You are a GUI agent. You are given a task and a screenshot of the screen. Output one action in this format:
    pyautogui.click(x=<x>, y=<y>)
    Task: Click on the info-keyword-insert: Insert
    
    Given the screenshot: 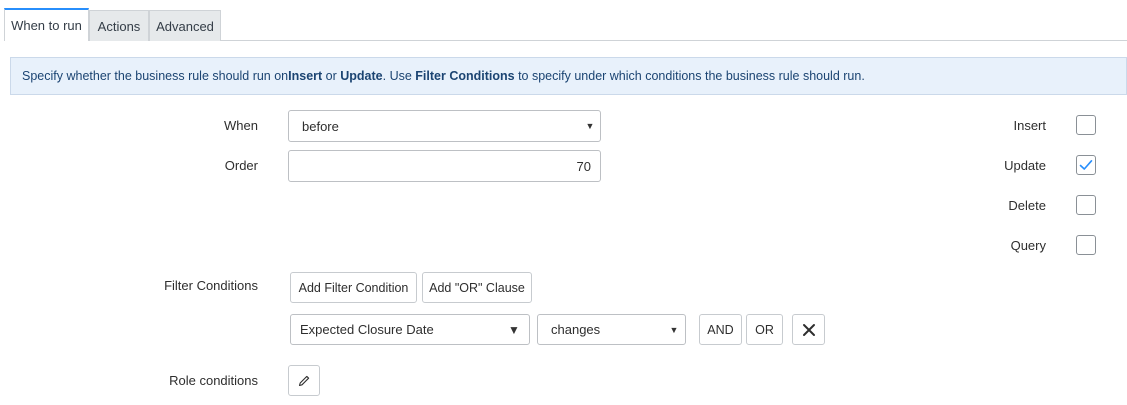 What is the action you would take?
    pyautogui.click(x=305, y=76)
    